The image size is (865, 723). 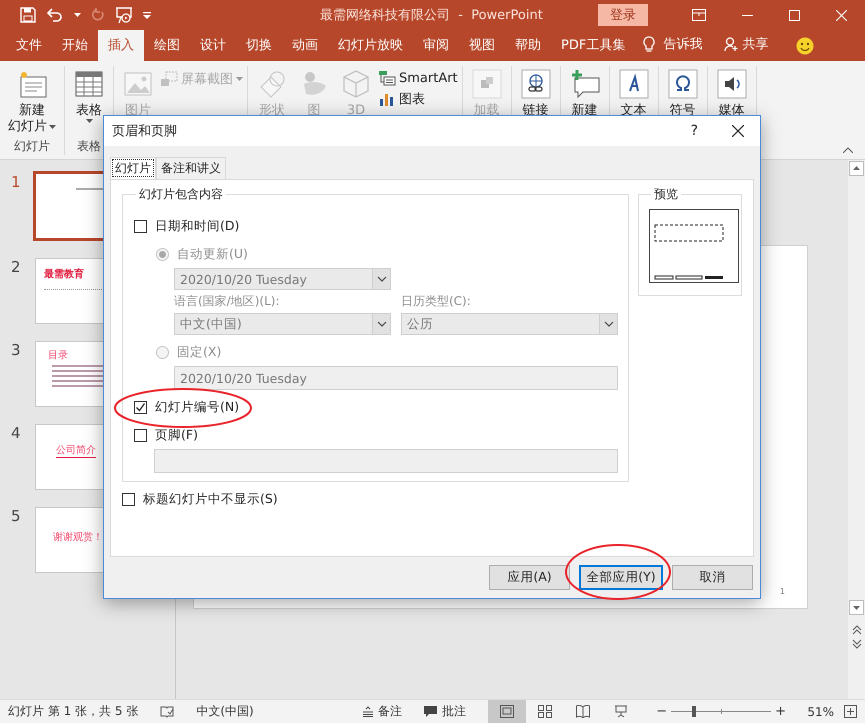 What do you see at coordinates (747, 15) in the screenshot?
I see `minimize-icon` at bounding box center [747, 15].